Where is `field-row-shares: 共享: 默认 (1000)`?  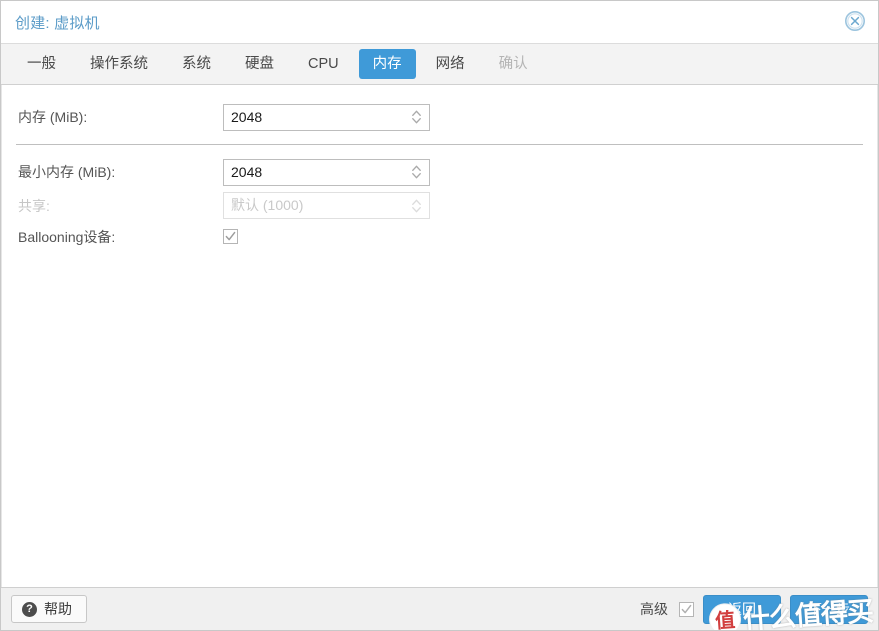
field-row-shares: 共享: 默认 (1000) is located at coordinates (439, 205).